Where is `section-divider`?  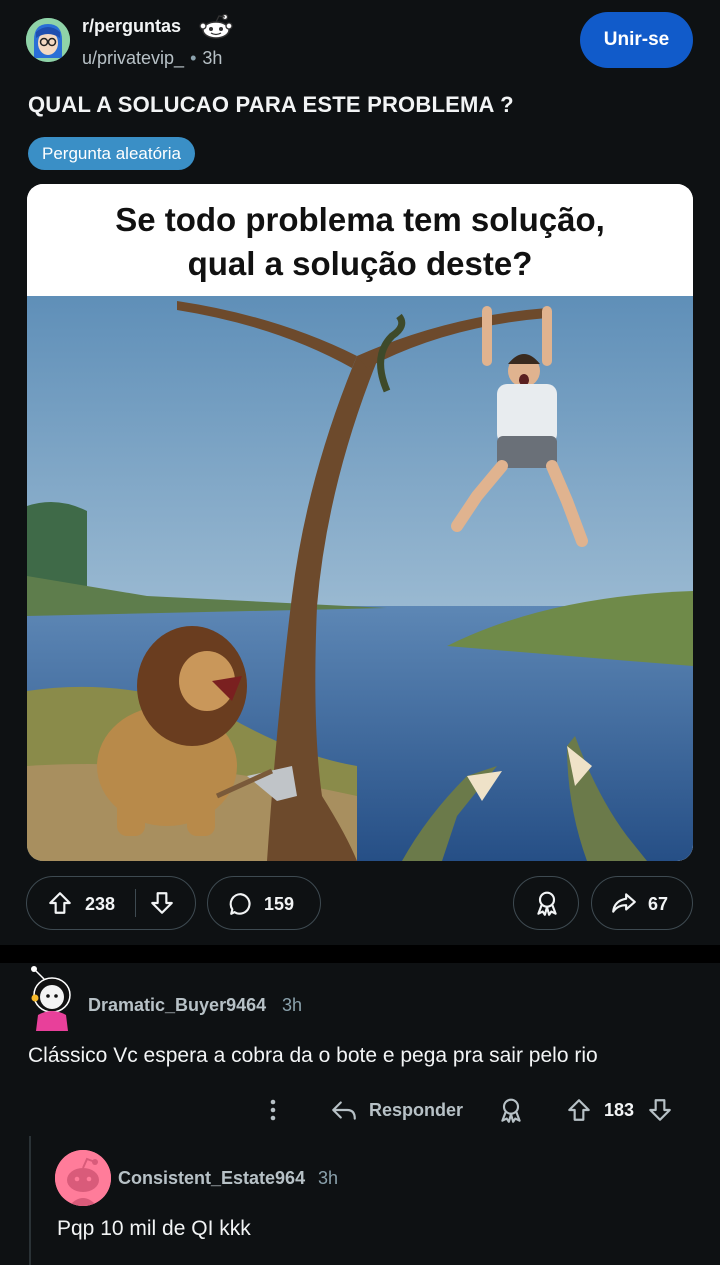
section-divider is located at coordinates (360, 954).